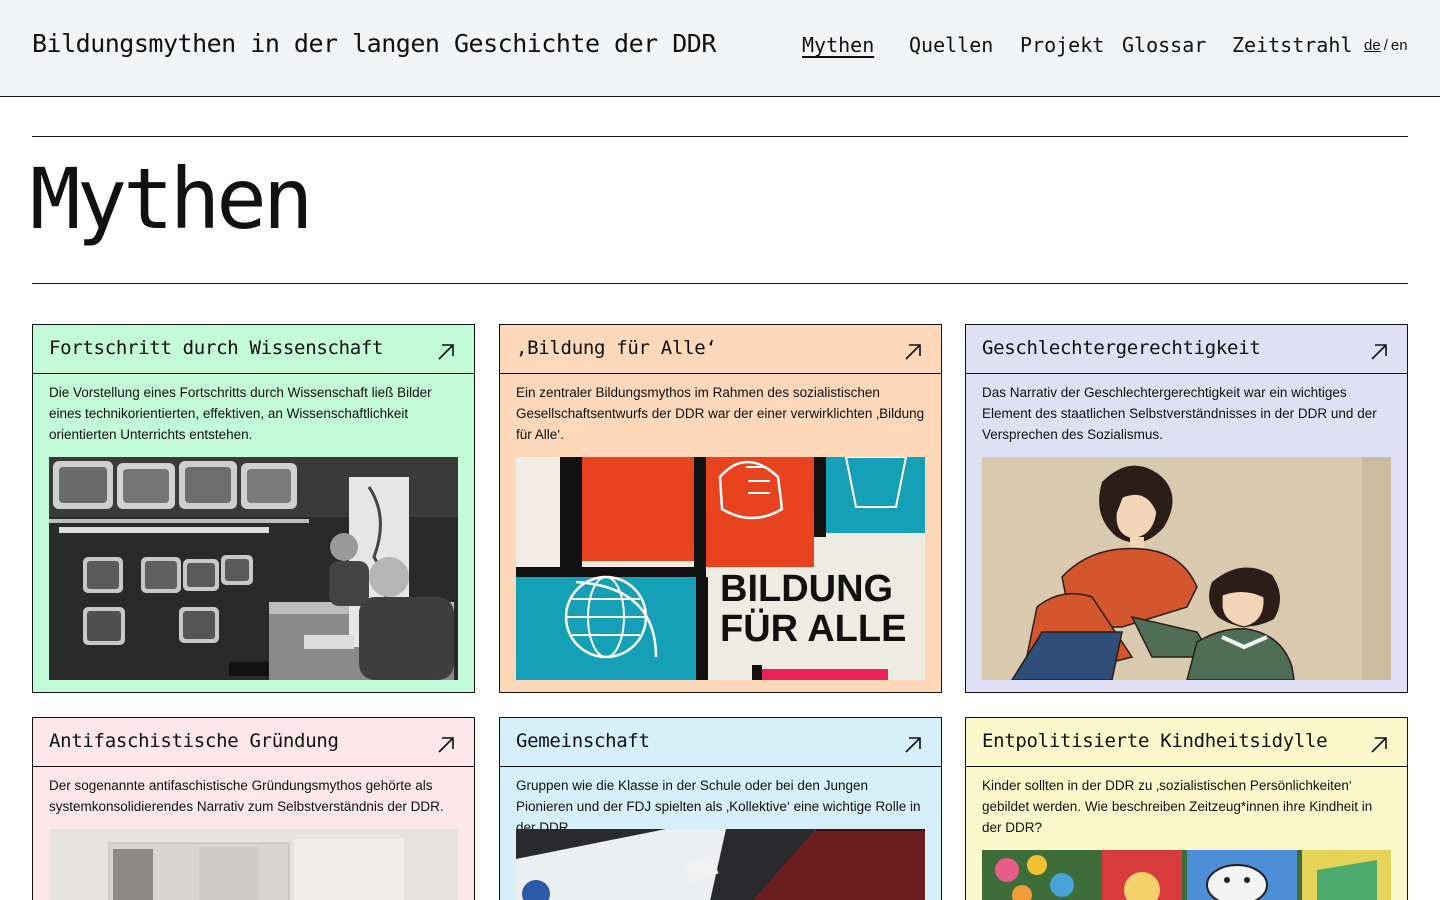  Describe the element at coordinates (1399, 45) in the screenshot. I see `lang-en-link: en` at that location.